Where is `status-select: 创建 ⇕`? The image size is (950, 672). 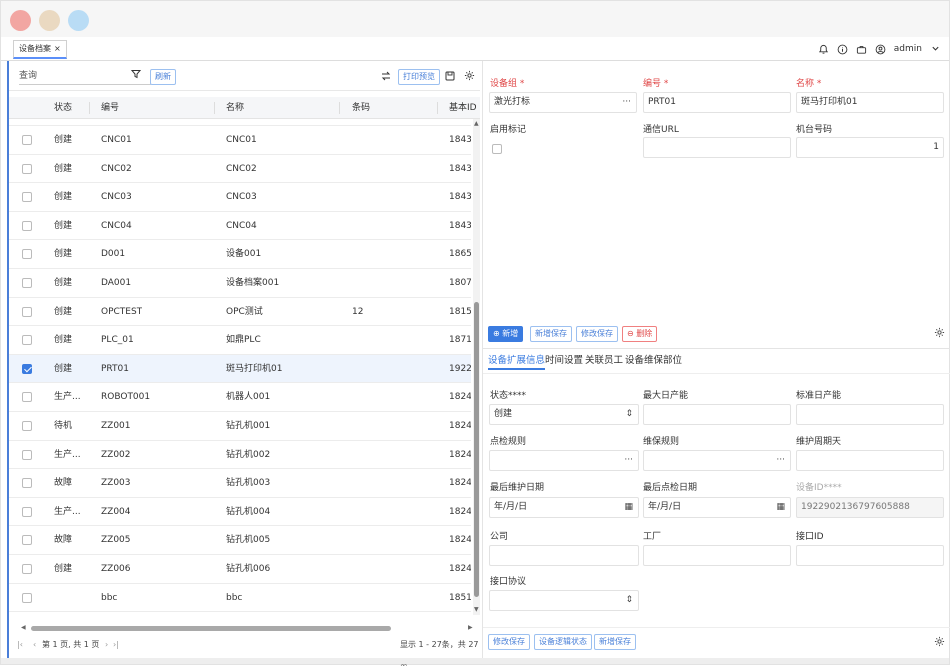 status-select: 创建 ⇕ is located at coordinates (564, 414).